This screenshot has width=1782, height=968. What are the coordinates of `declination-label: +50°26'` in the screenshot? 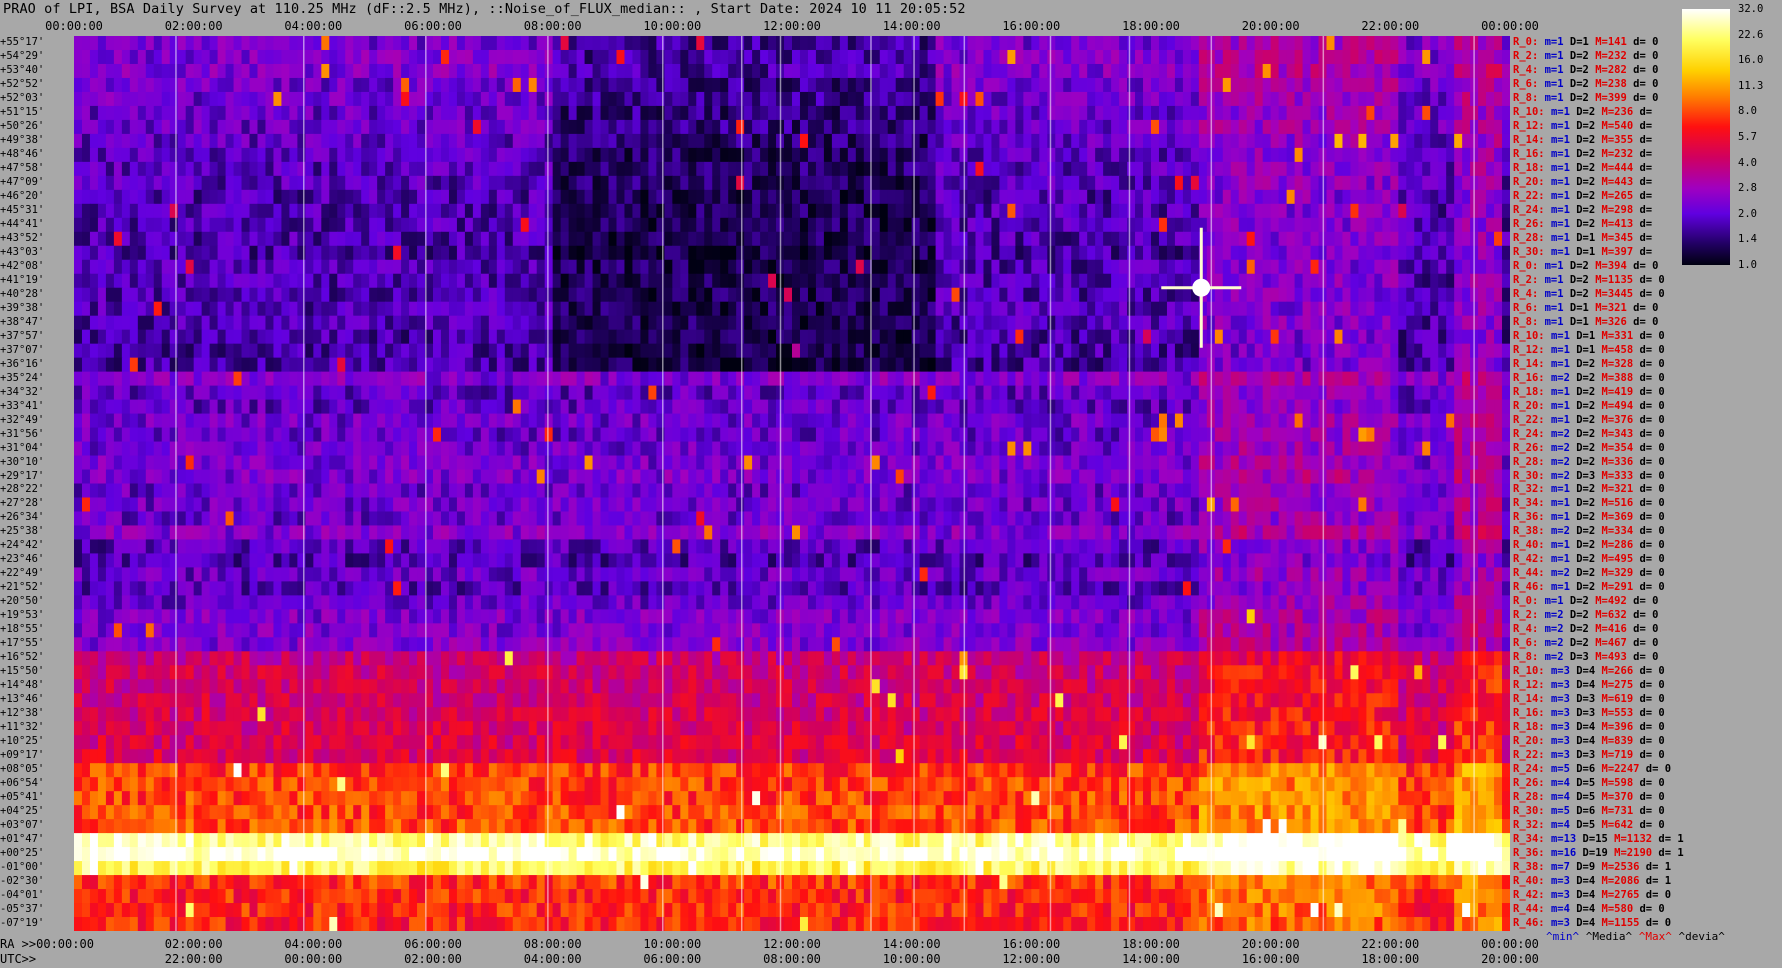 It's located at (22, 125).